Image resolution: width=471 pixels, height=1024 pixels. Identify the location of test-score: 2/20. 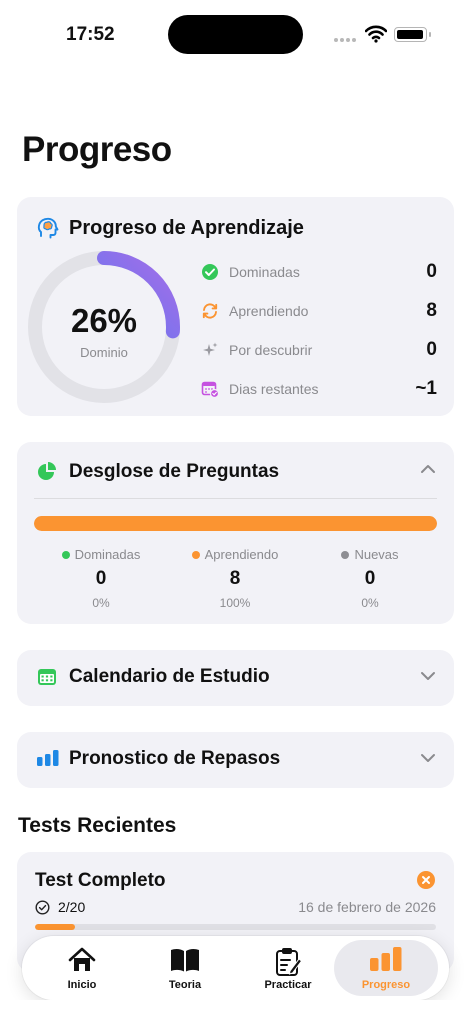
(72, 907).